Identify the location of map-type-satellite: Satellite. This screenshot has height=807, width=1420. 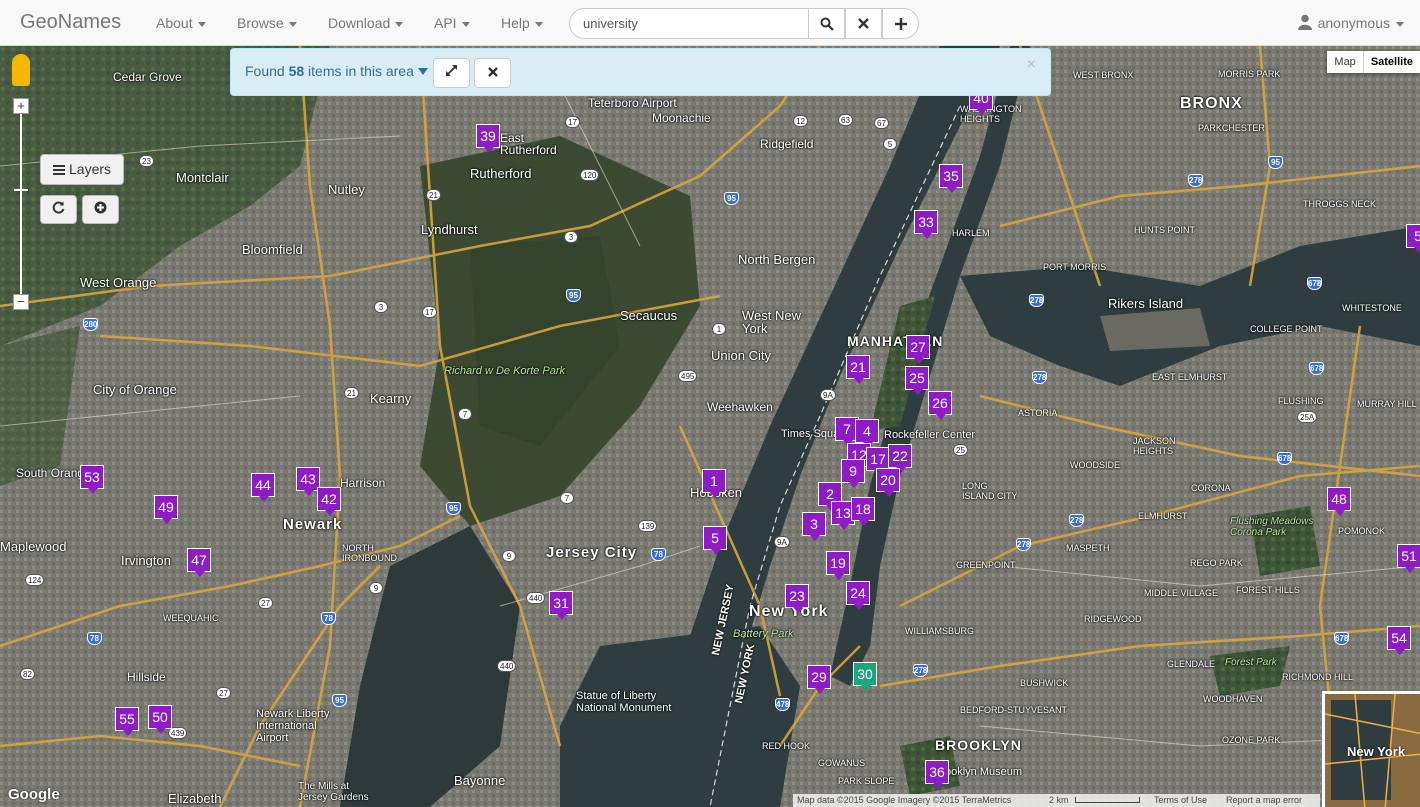
(1391, 62).